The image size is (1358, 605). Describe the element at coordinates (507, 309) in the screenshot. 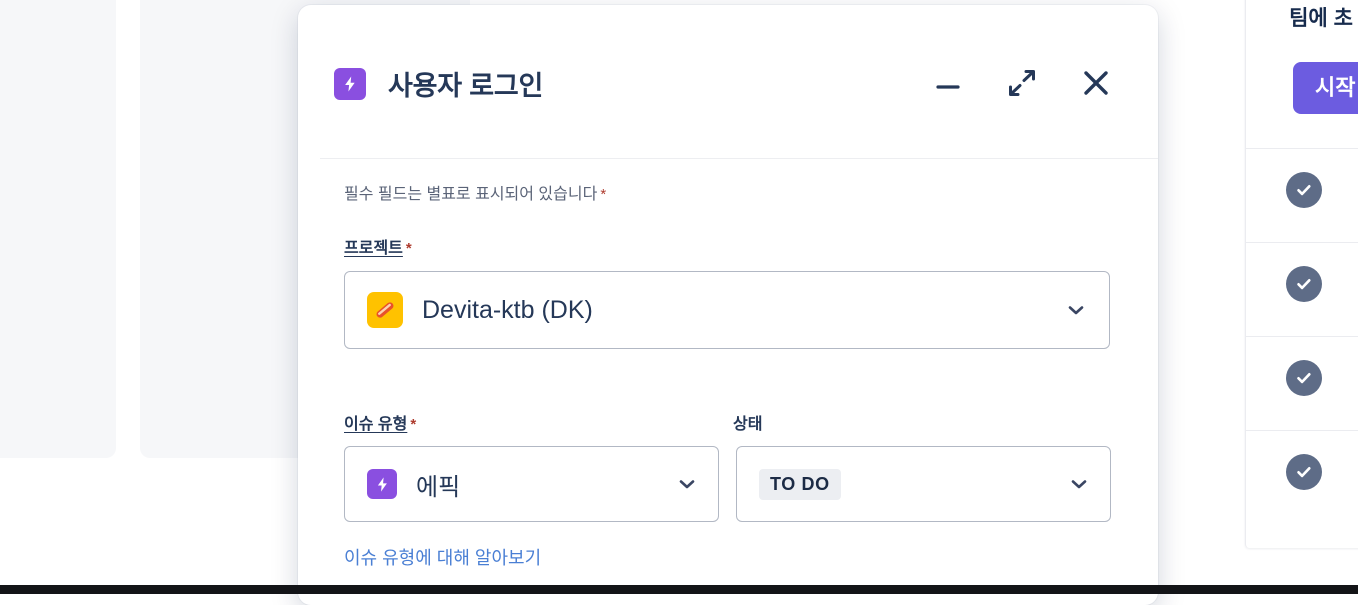

I see `project-select-value: Devita-ktb (DK)` at that location.